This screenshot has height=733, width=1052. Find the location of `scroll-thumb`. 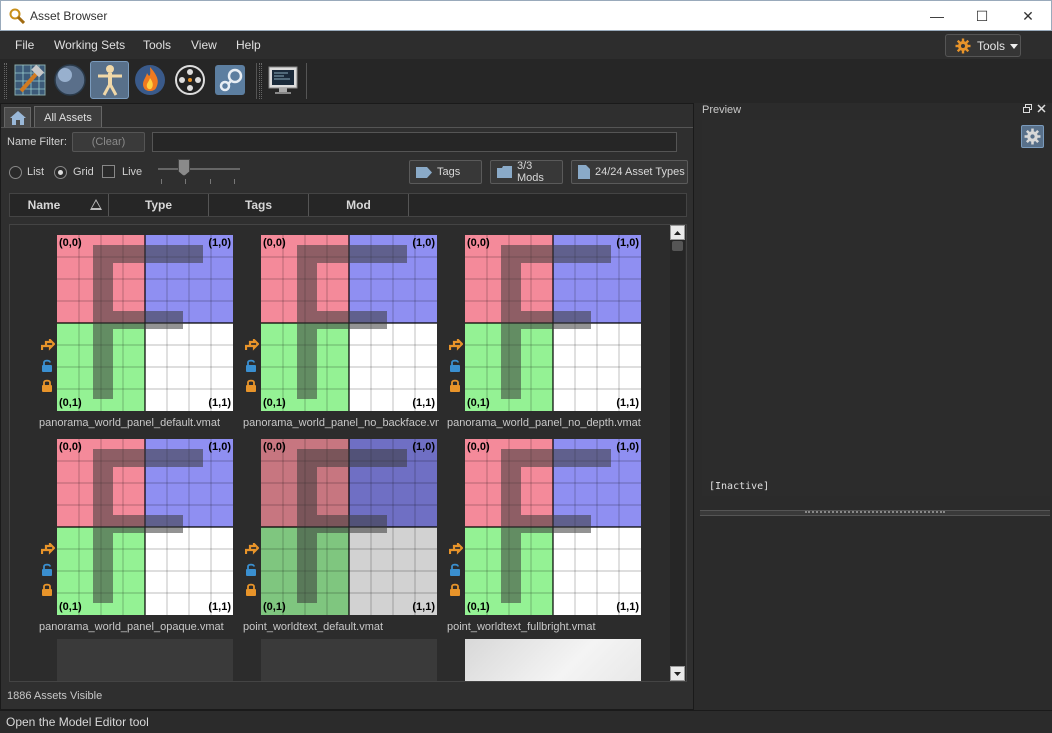

scroll-thumb is located at coordinates (677, 246).